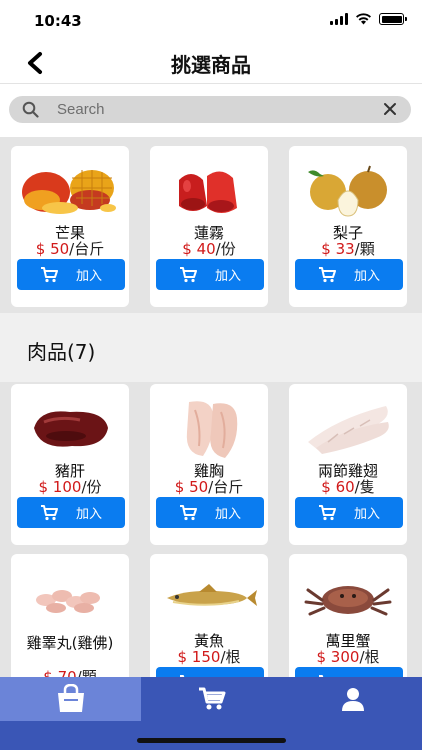  What do you see at coordinates (70, 672) in the screenshot?
I see `product-price: $ 70/顆` at bounding box center [70, 672].